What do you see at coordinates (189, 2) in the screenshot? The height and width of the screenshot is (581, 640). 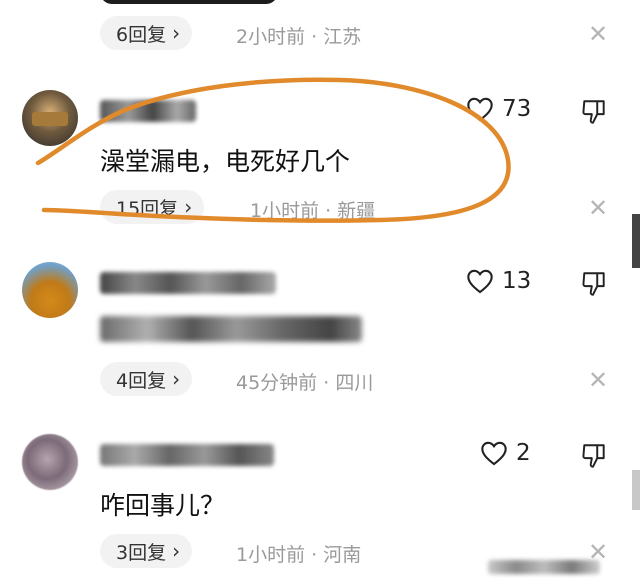 I see `top-partial-bar` at bounding box center [189, 2].